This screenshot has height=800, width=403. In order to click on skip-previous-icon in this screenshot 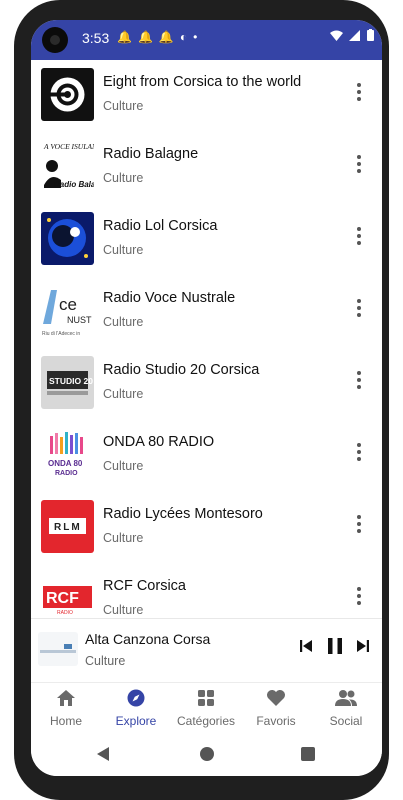, I will do `click(306, 646)`.